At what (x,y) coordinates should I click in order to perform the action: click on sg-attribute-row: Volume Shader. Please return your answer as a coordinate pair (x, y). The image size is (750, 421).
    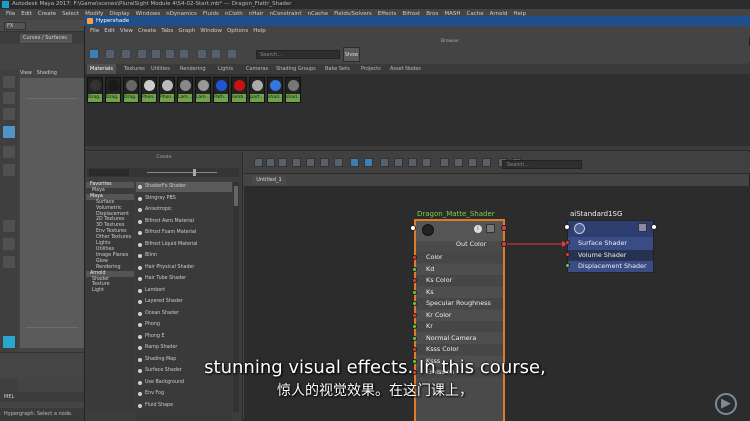
    Looking at the image, I should click on (610, 255).